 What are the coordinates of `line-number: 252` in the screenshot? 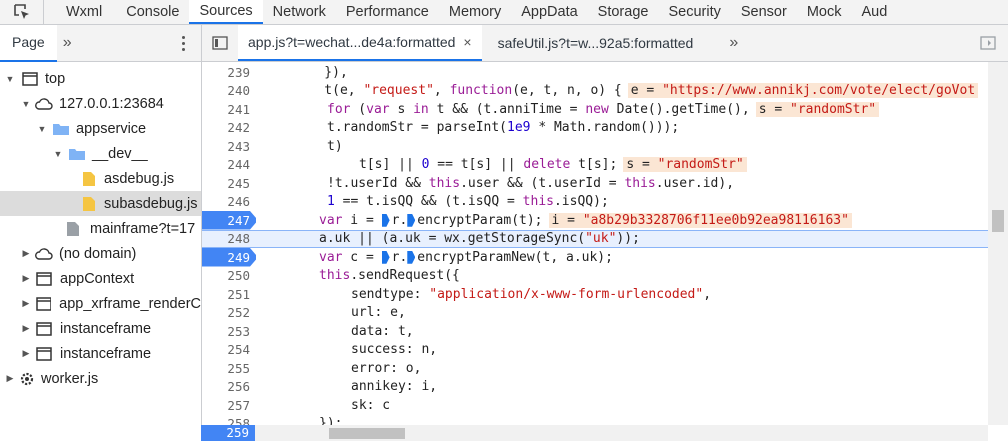 It's located at (229, 313).